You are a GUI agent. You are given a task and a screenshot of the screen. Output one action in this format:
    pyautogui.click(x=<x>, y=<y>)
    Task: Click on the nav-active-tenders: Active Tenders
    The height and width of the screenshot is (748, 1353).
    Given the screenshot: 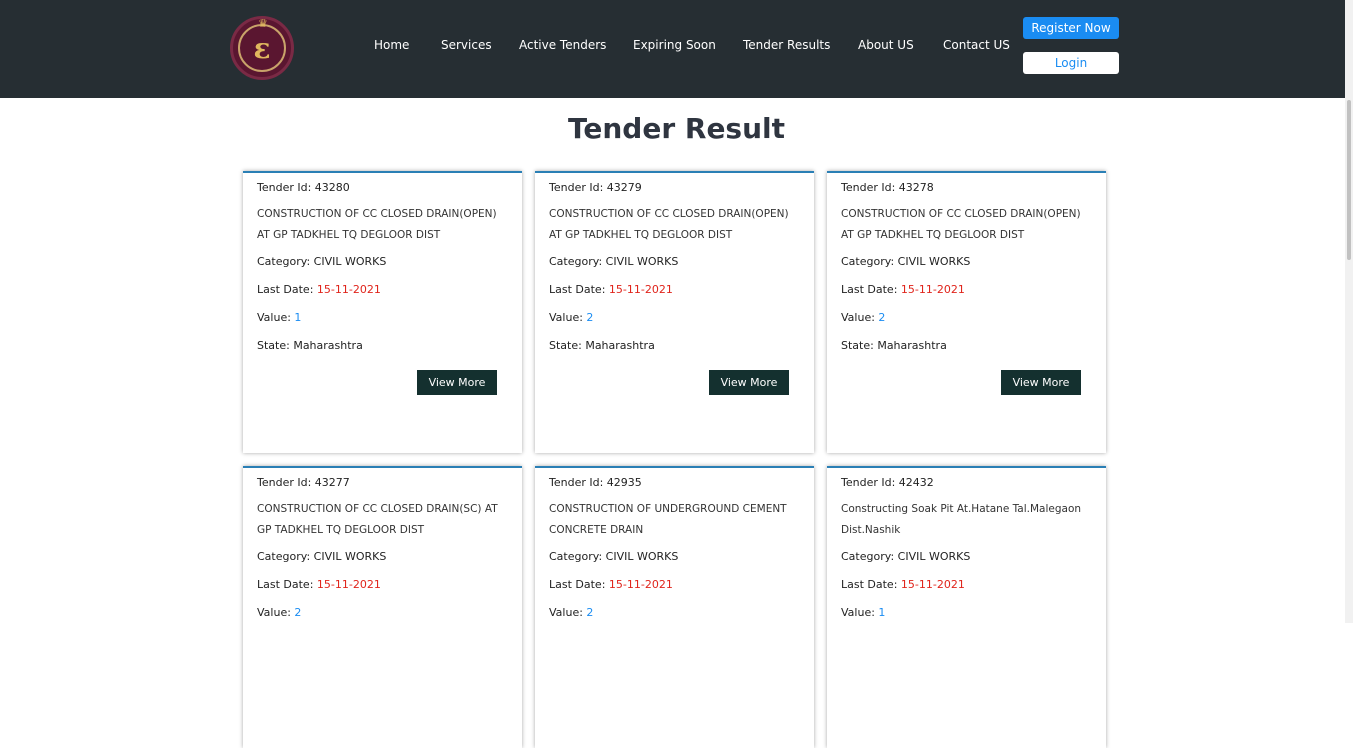 What is the action you would take?
    pyautogui.click(x=562, y=45)
    